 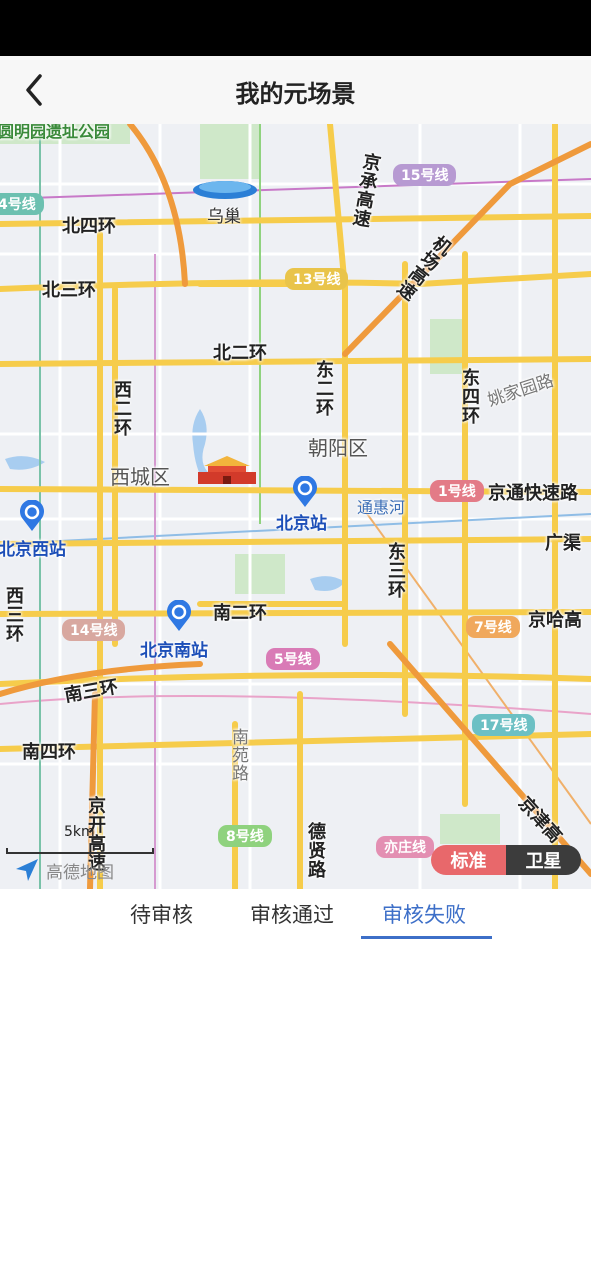 I want to click on tab-rejected: 审核失败, so click(x=424, y=914).